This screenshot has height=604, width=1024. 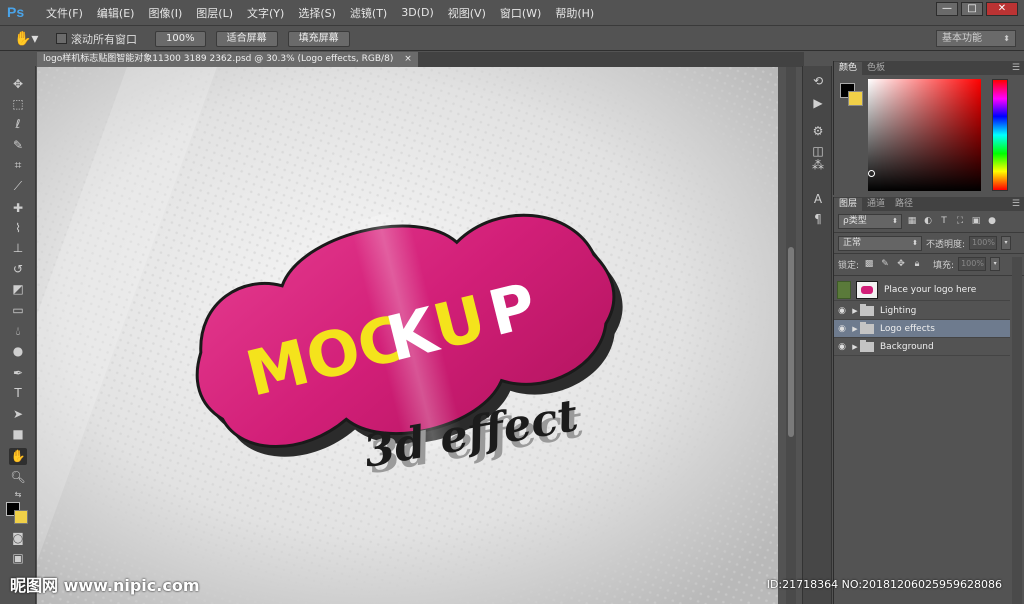 I want to click on layer-place-your-logo: Place your logo here, so click(x=922, y=290).